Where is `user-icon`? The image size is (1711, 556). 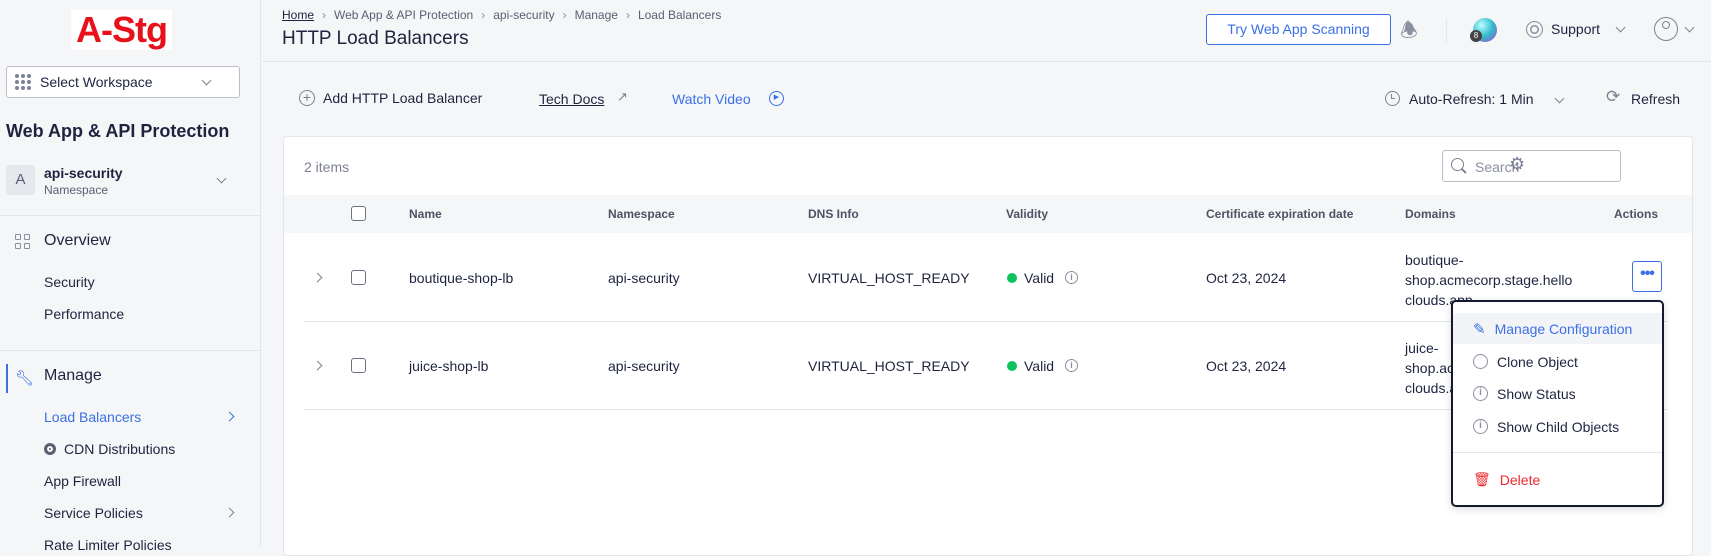 user-icon is located at coordinates (1666, 29).